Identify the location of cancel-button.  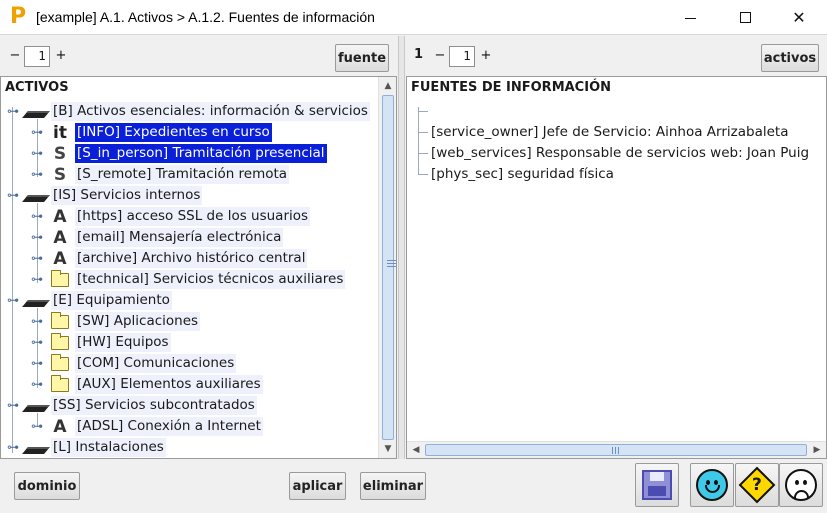
(801, 485).